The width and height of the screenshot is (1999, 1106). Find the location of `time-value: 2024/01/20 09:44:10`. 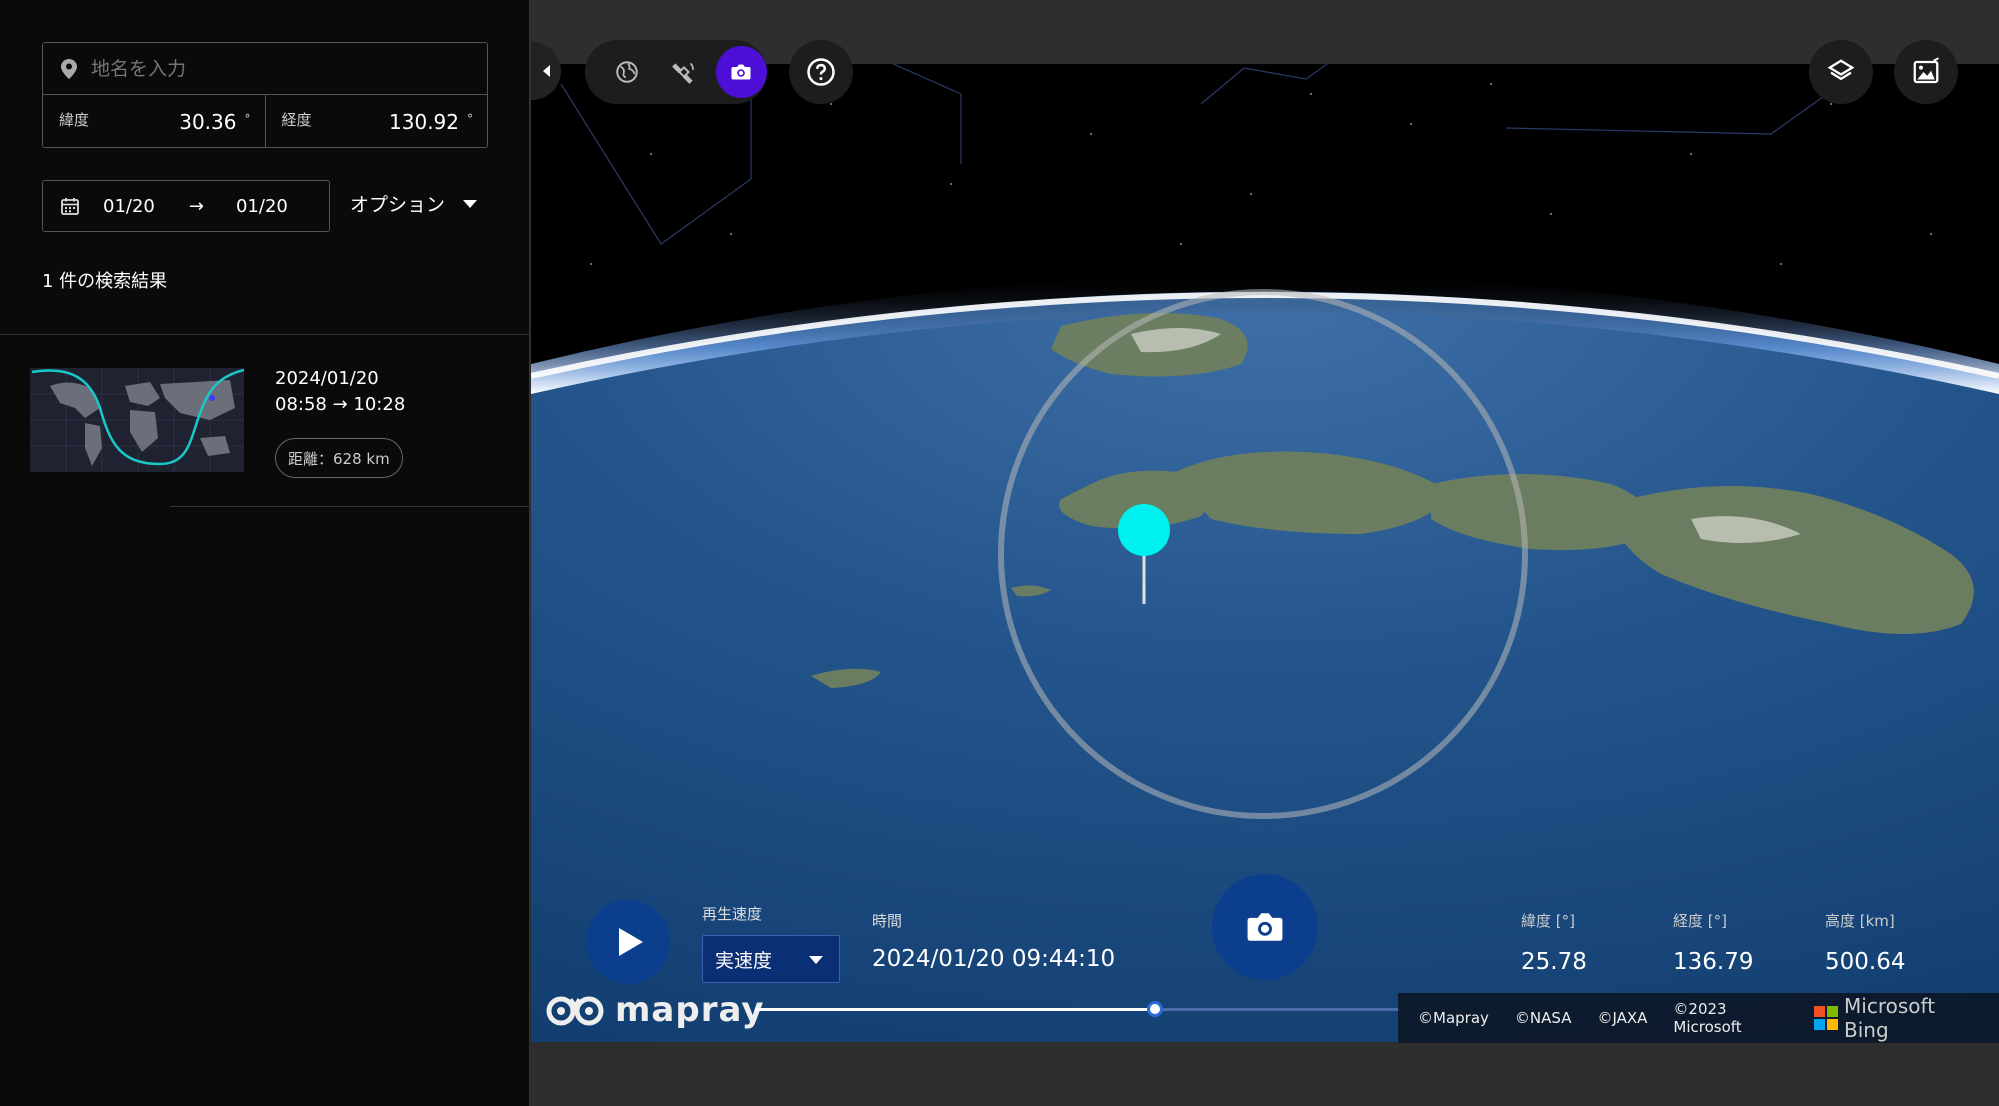

time-value: 2024/01/20 09:44:10 is located at coordinates (994, 959).